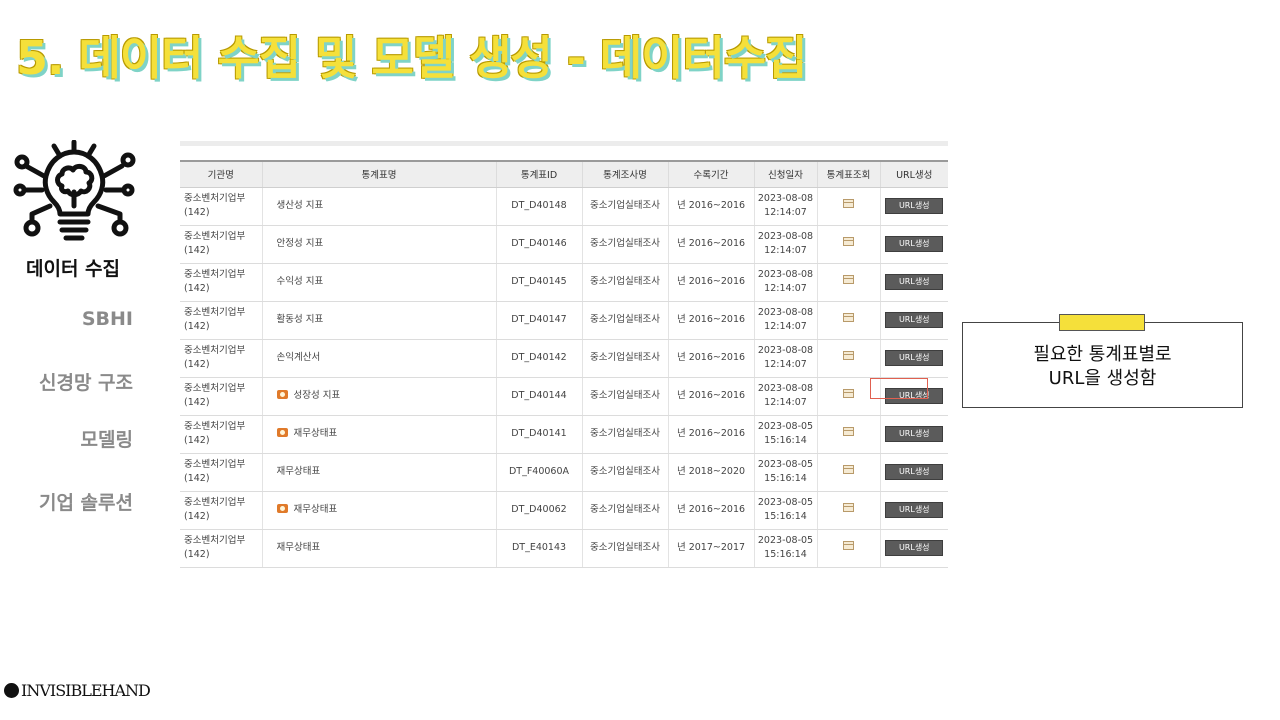 The image size is (1280, 720). What do you see at coordinates (300, 243) in the screenshot?
I see `table-name-link: 안정성 지표` at bounding box center [300, 243].